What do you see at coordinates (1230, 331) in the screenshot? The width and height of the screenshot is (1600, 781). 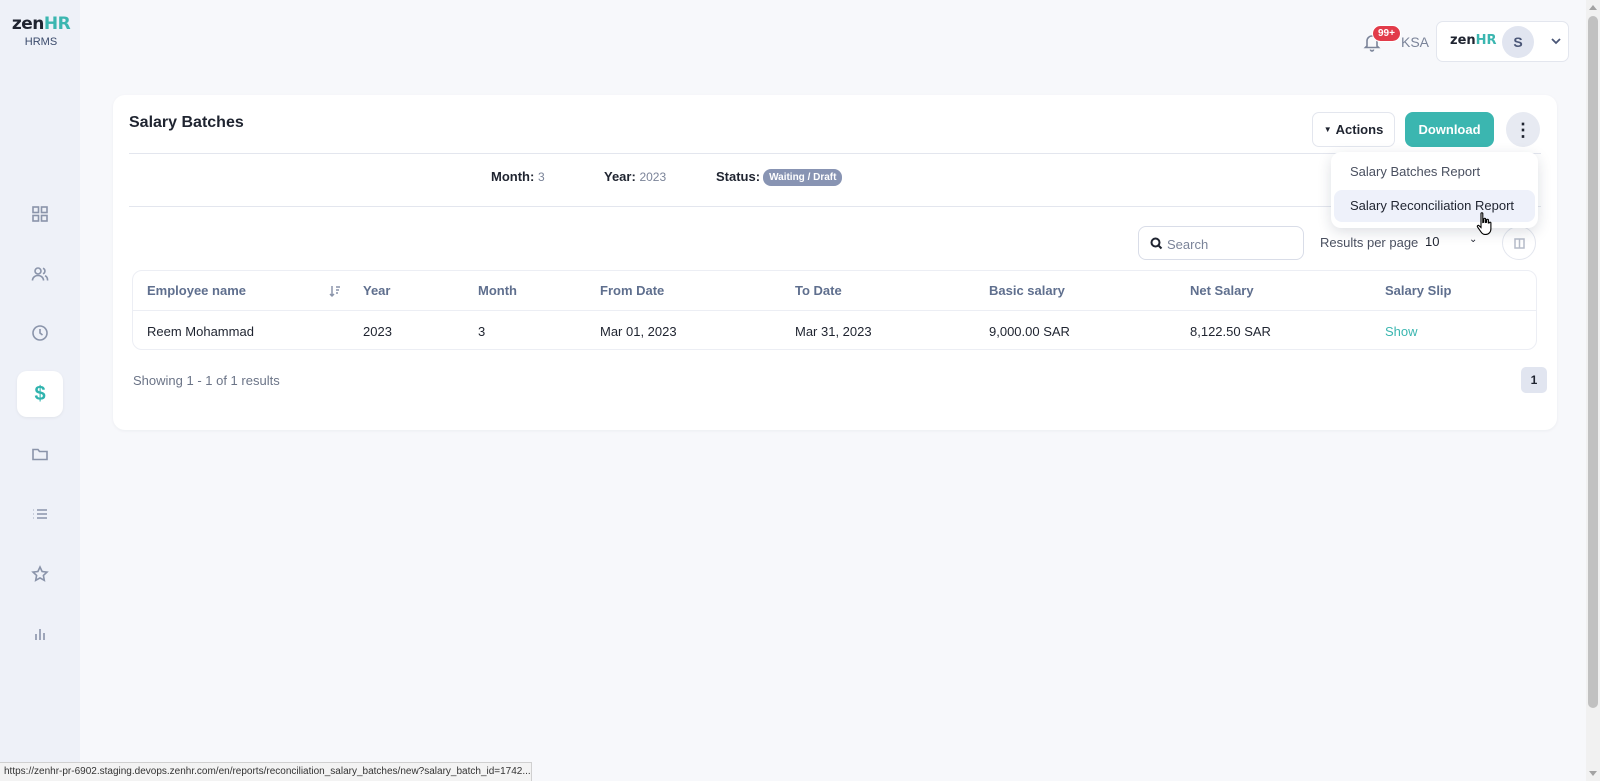 I see `cell-net-salary: 8,122.50 SAR` at bounding box center [1230, 331].